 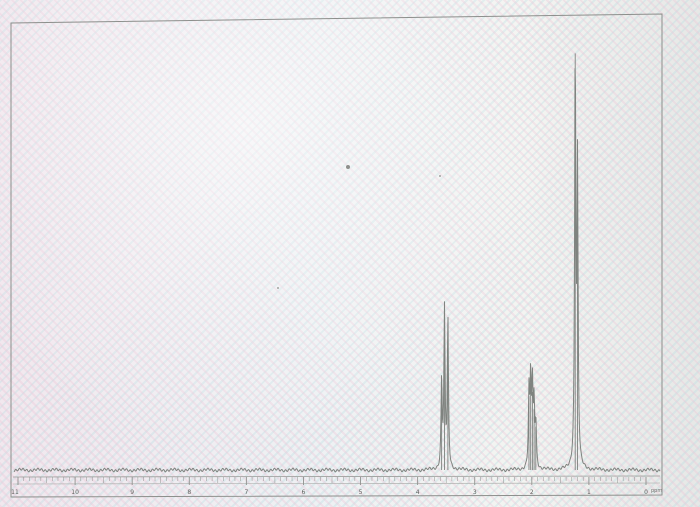 I want to click on x-tick-label: 4, so click(x=418, y=492).